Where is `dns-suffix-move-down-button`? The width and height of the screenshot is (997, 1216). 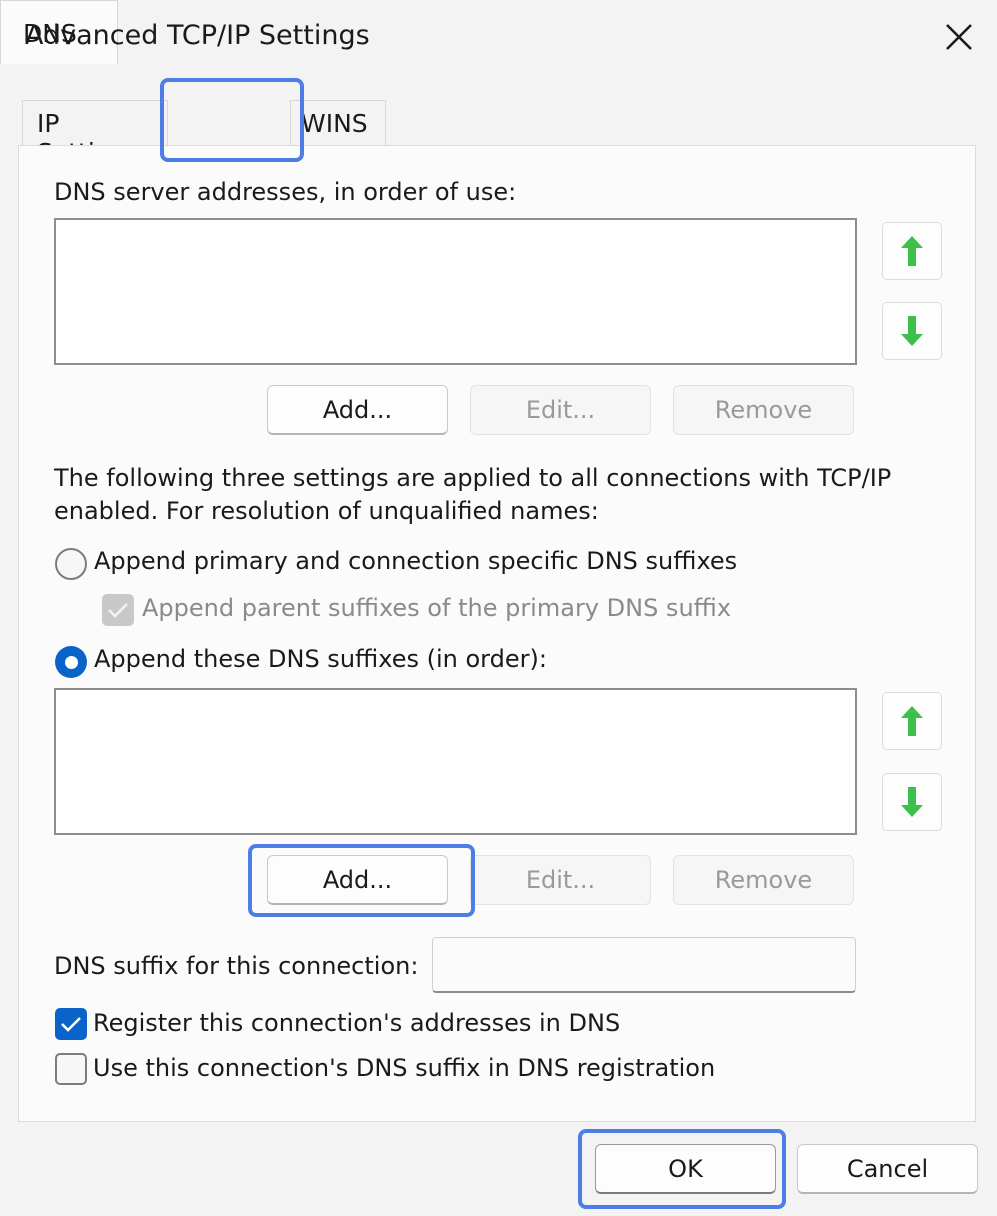
dns-suffix-move-down-button is located at coordinates (912, 802).